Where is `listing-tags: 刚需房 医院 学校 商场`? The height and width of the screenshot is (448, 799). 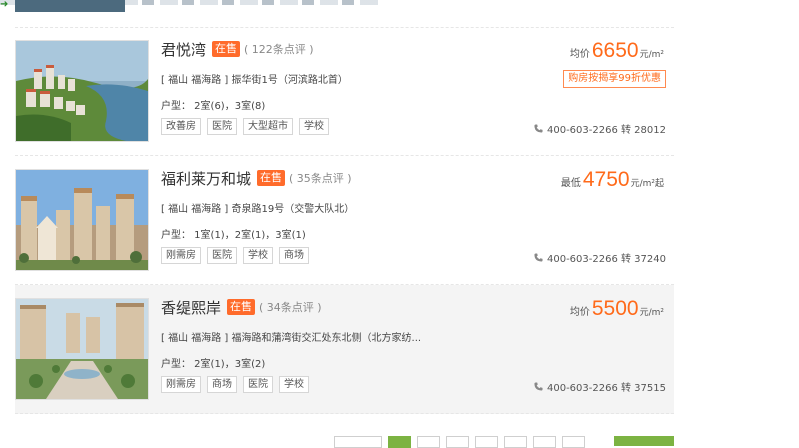 listing-tags: 刚需房 医院 学校 商场 is located at coordinates (235, 255).